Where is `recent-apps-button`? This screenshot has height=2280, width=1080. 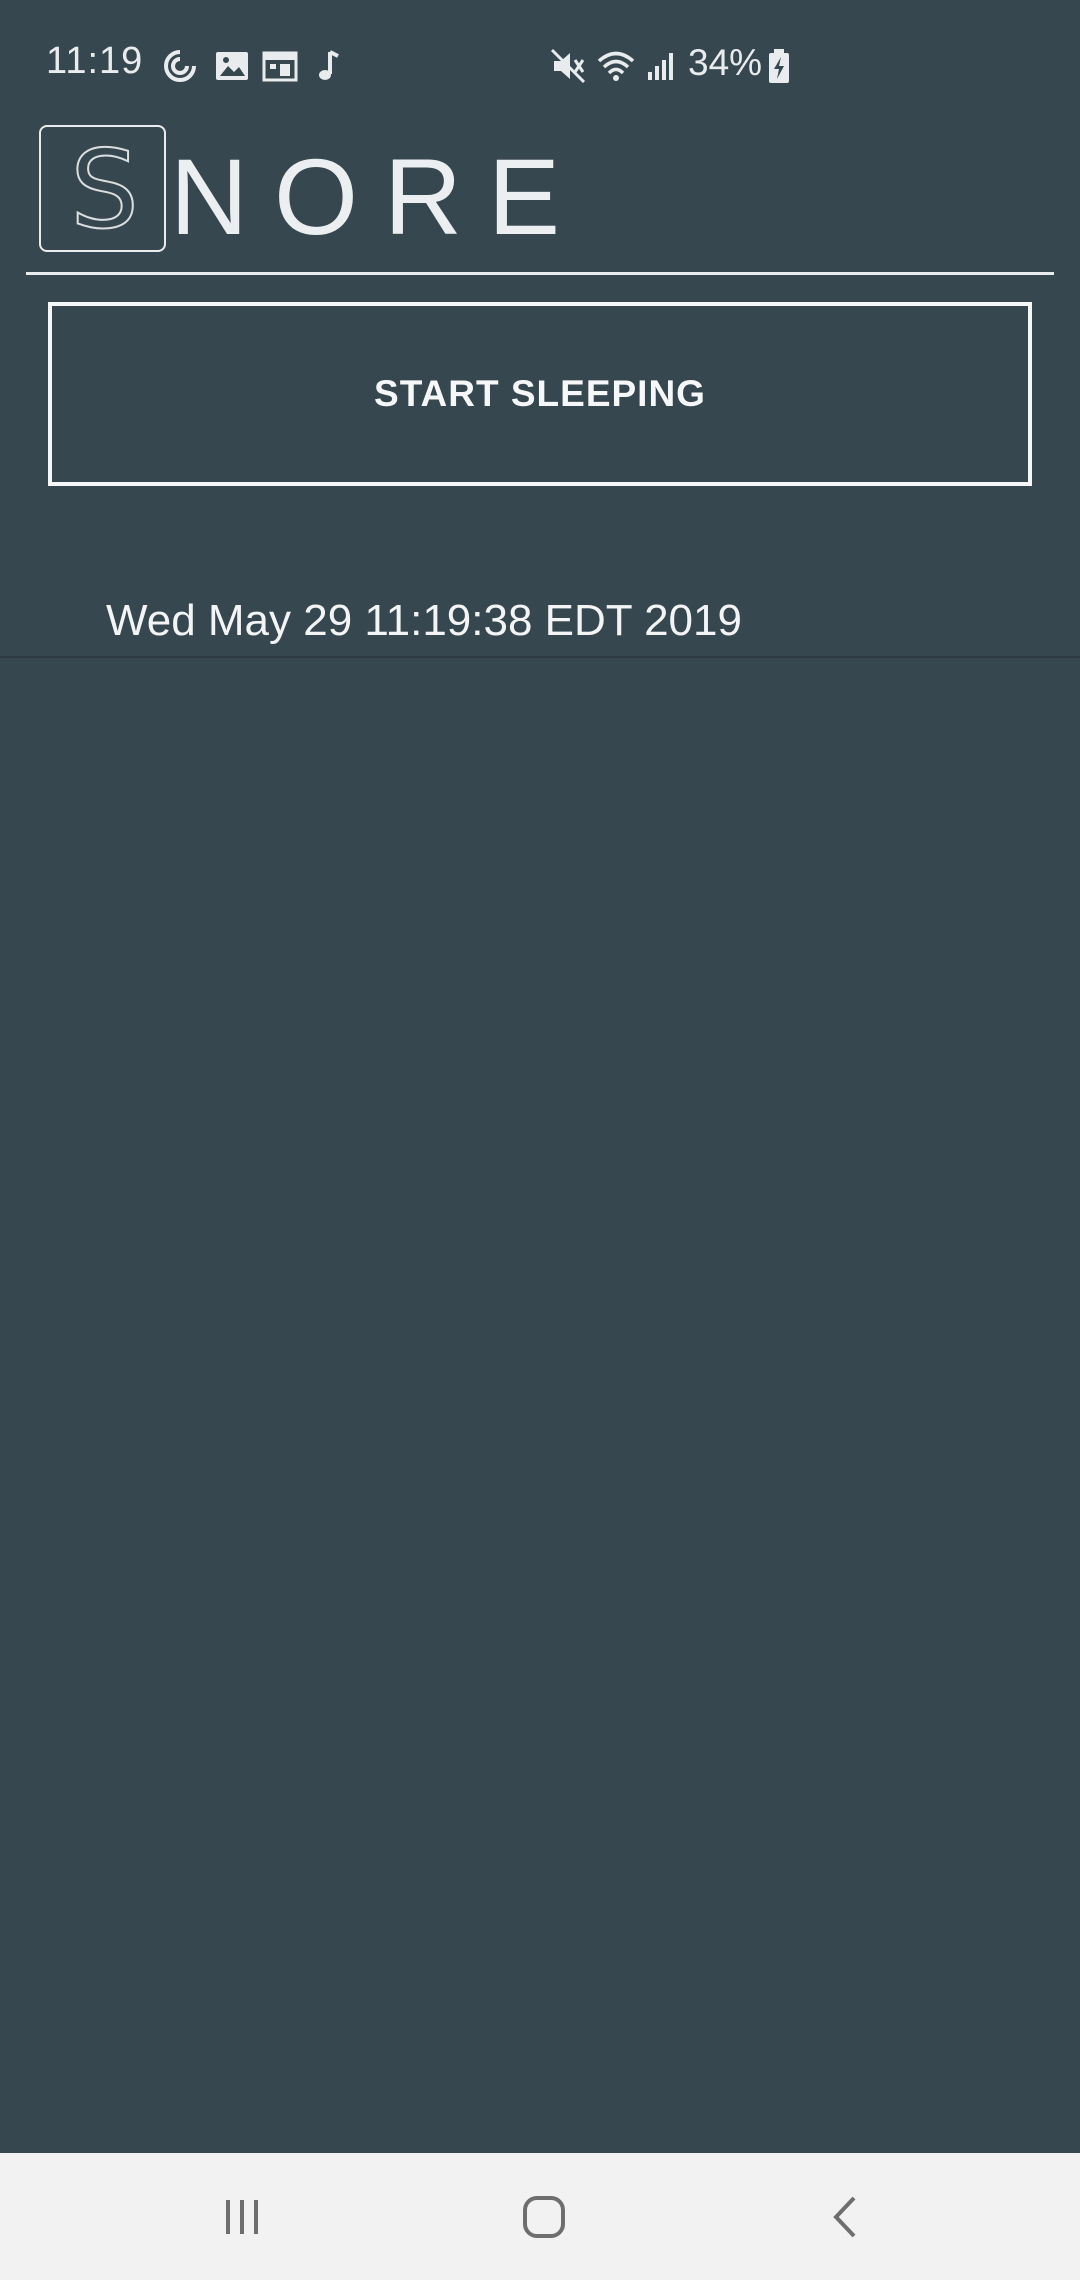 recent-apps-button is located at coordinates (242, 2216).